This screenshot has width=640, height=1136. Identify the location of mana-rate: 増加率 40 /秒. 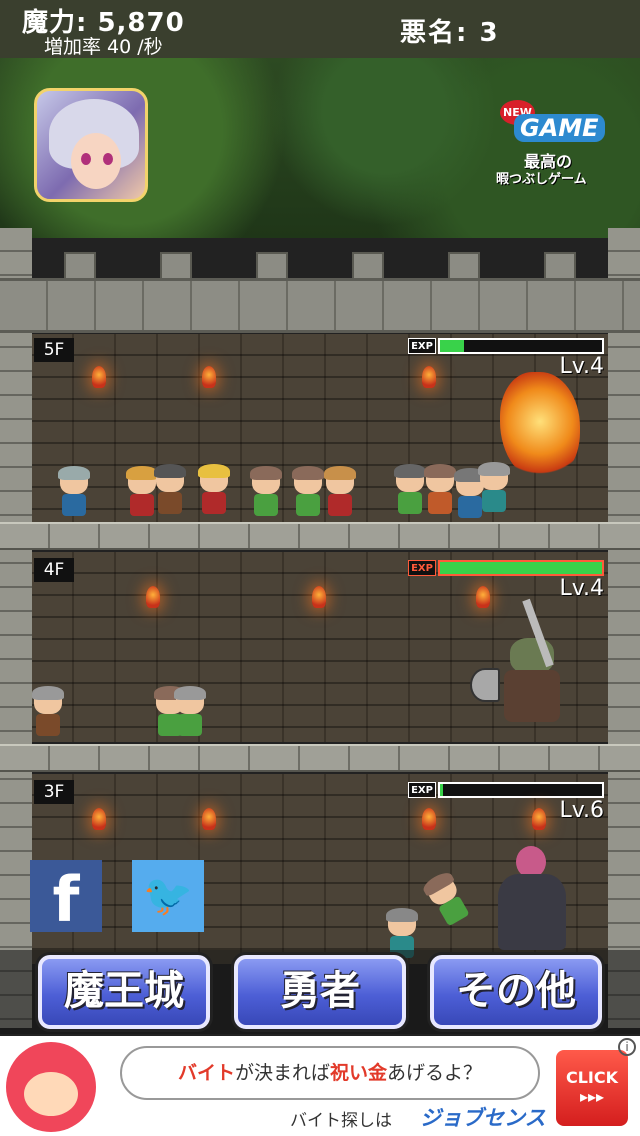
(103, 47).